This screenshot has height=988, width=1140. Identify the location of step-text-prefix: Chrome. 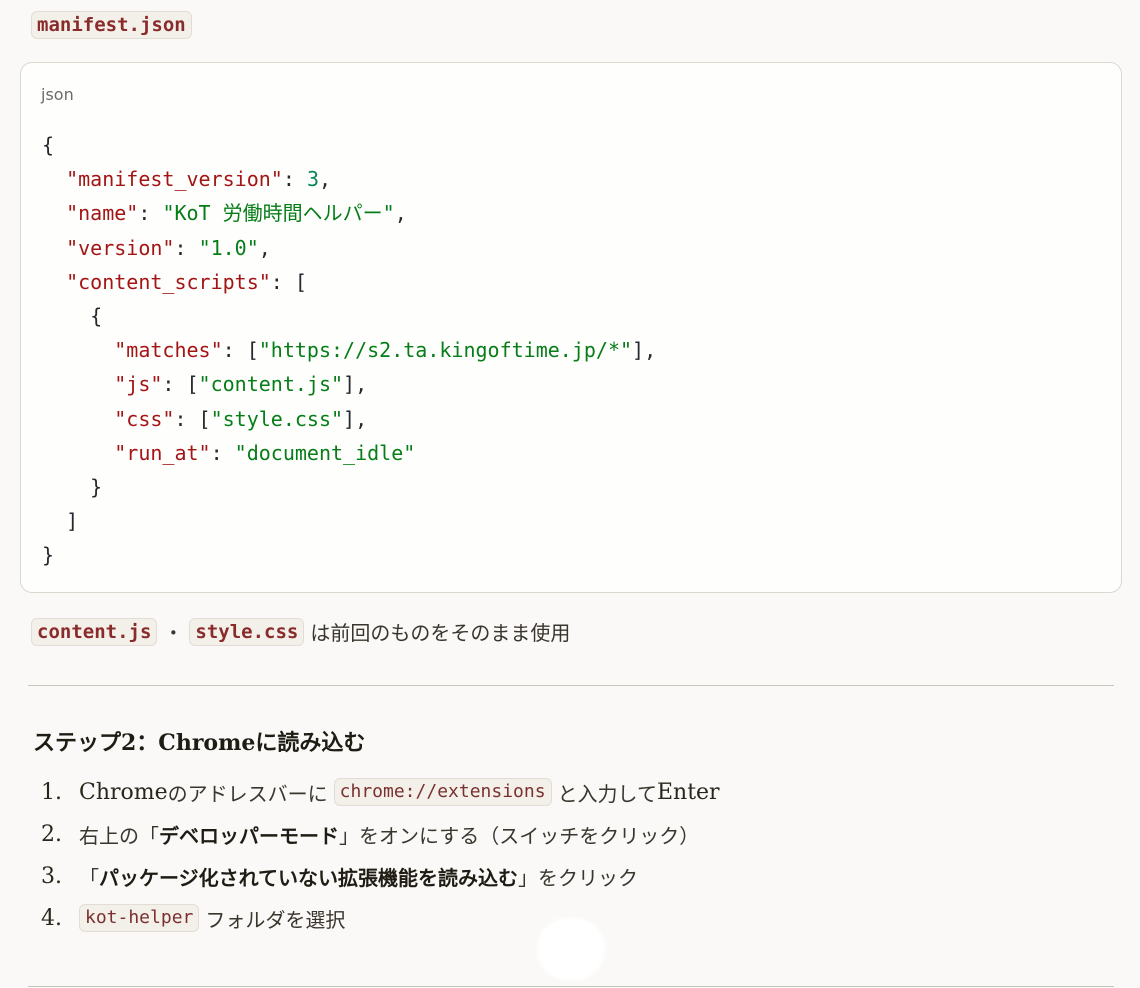
(123, 792).